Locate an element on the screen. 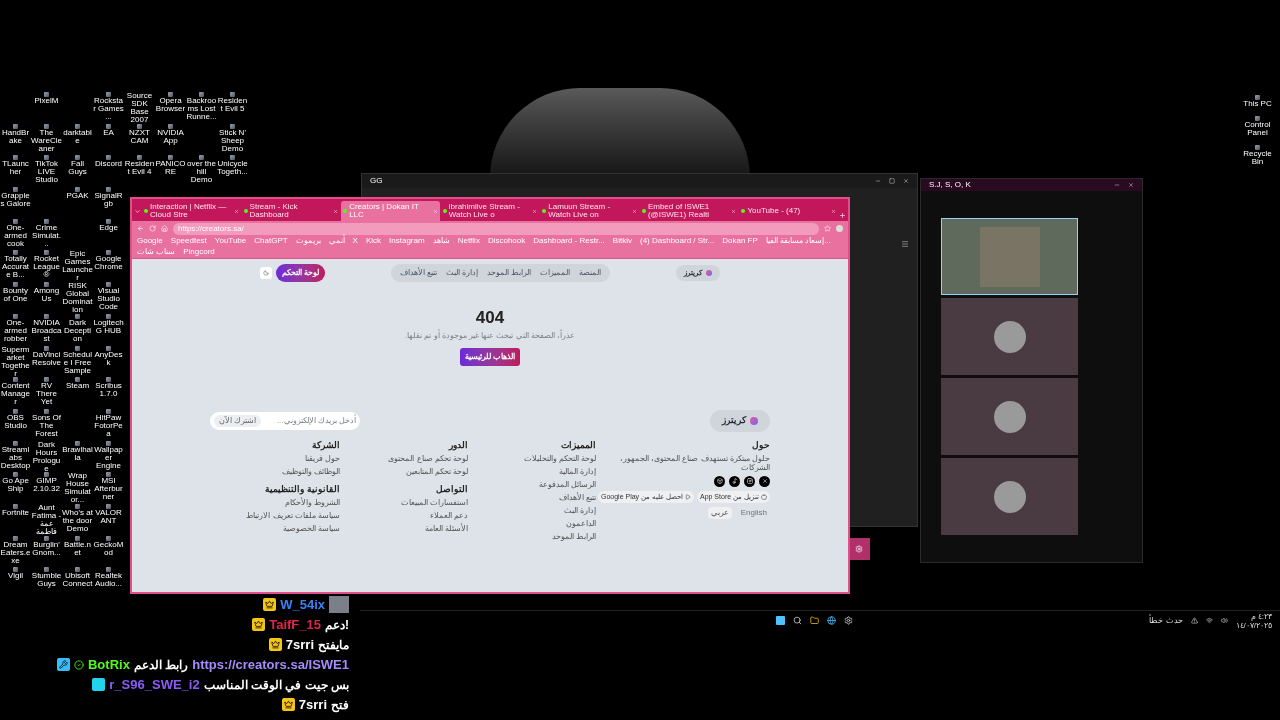  bookmark-item: Google is located at coordinates (150, 241).